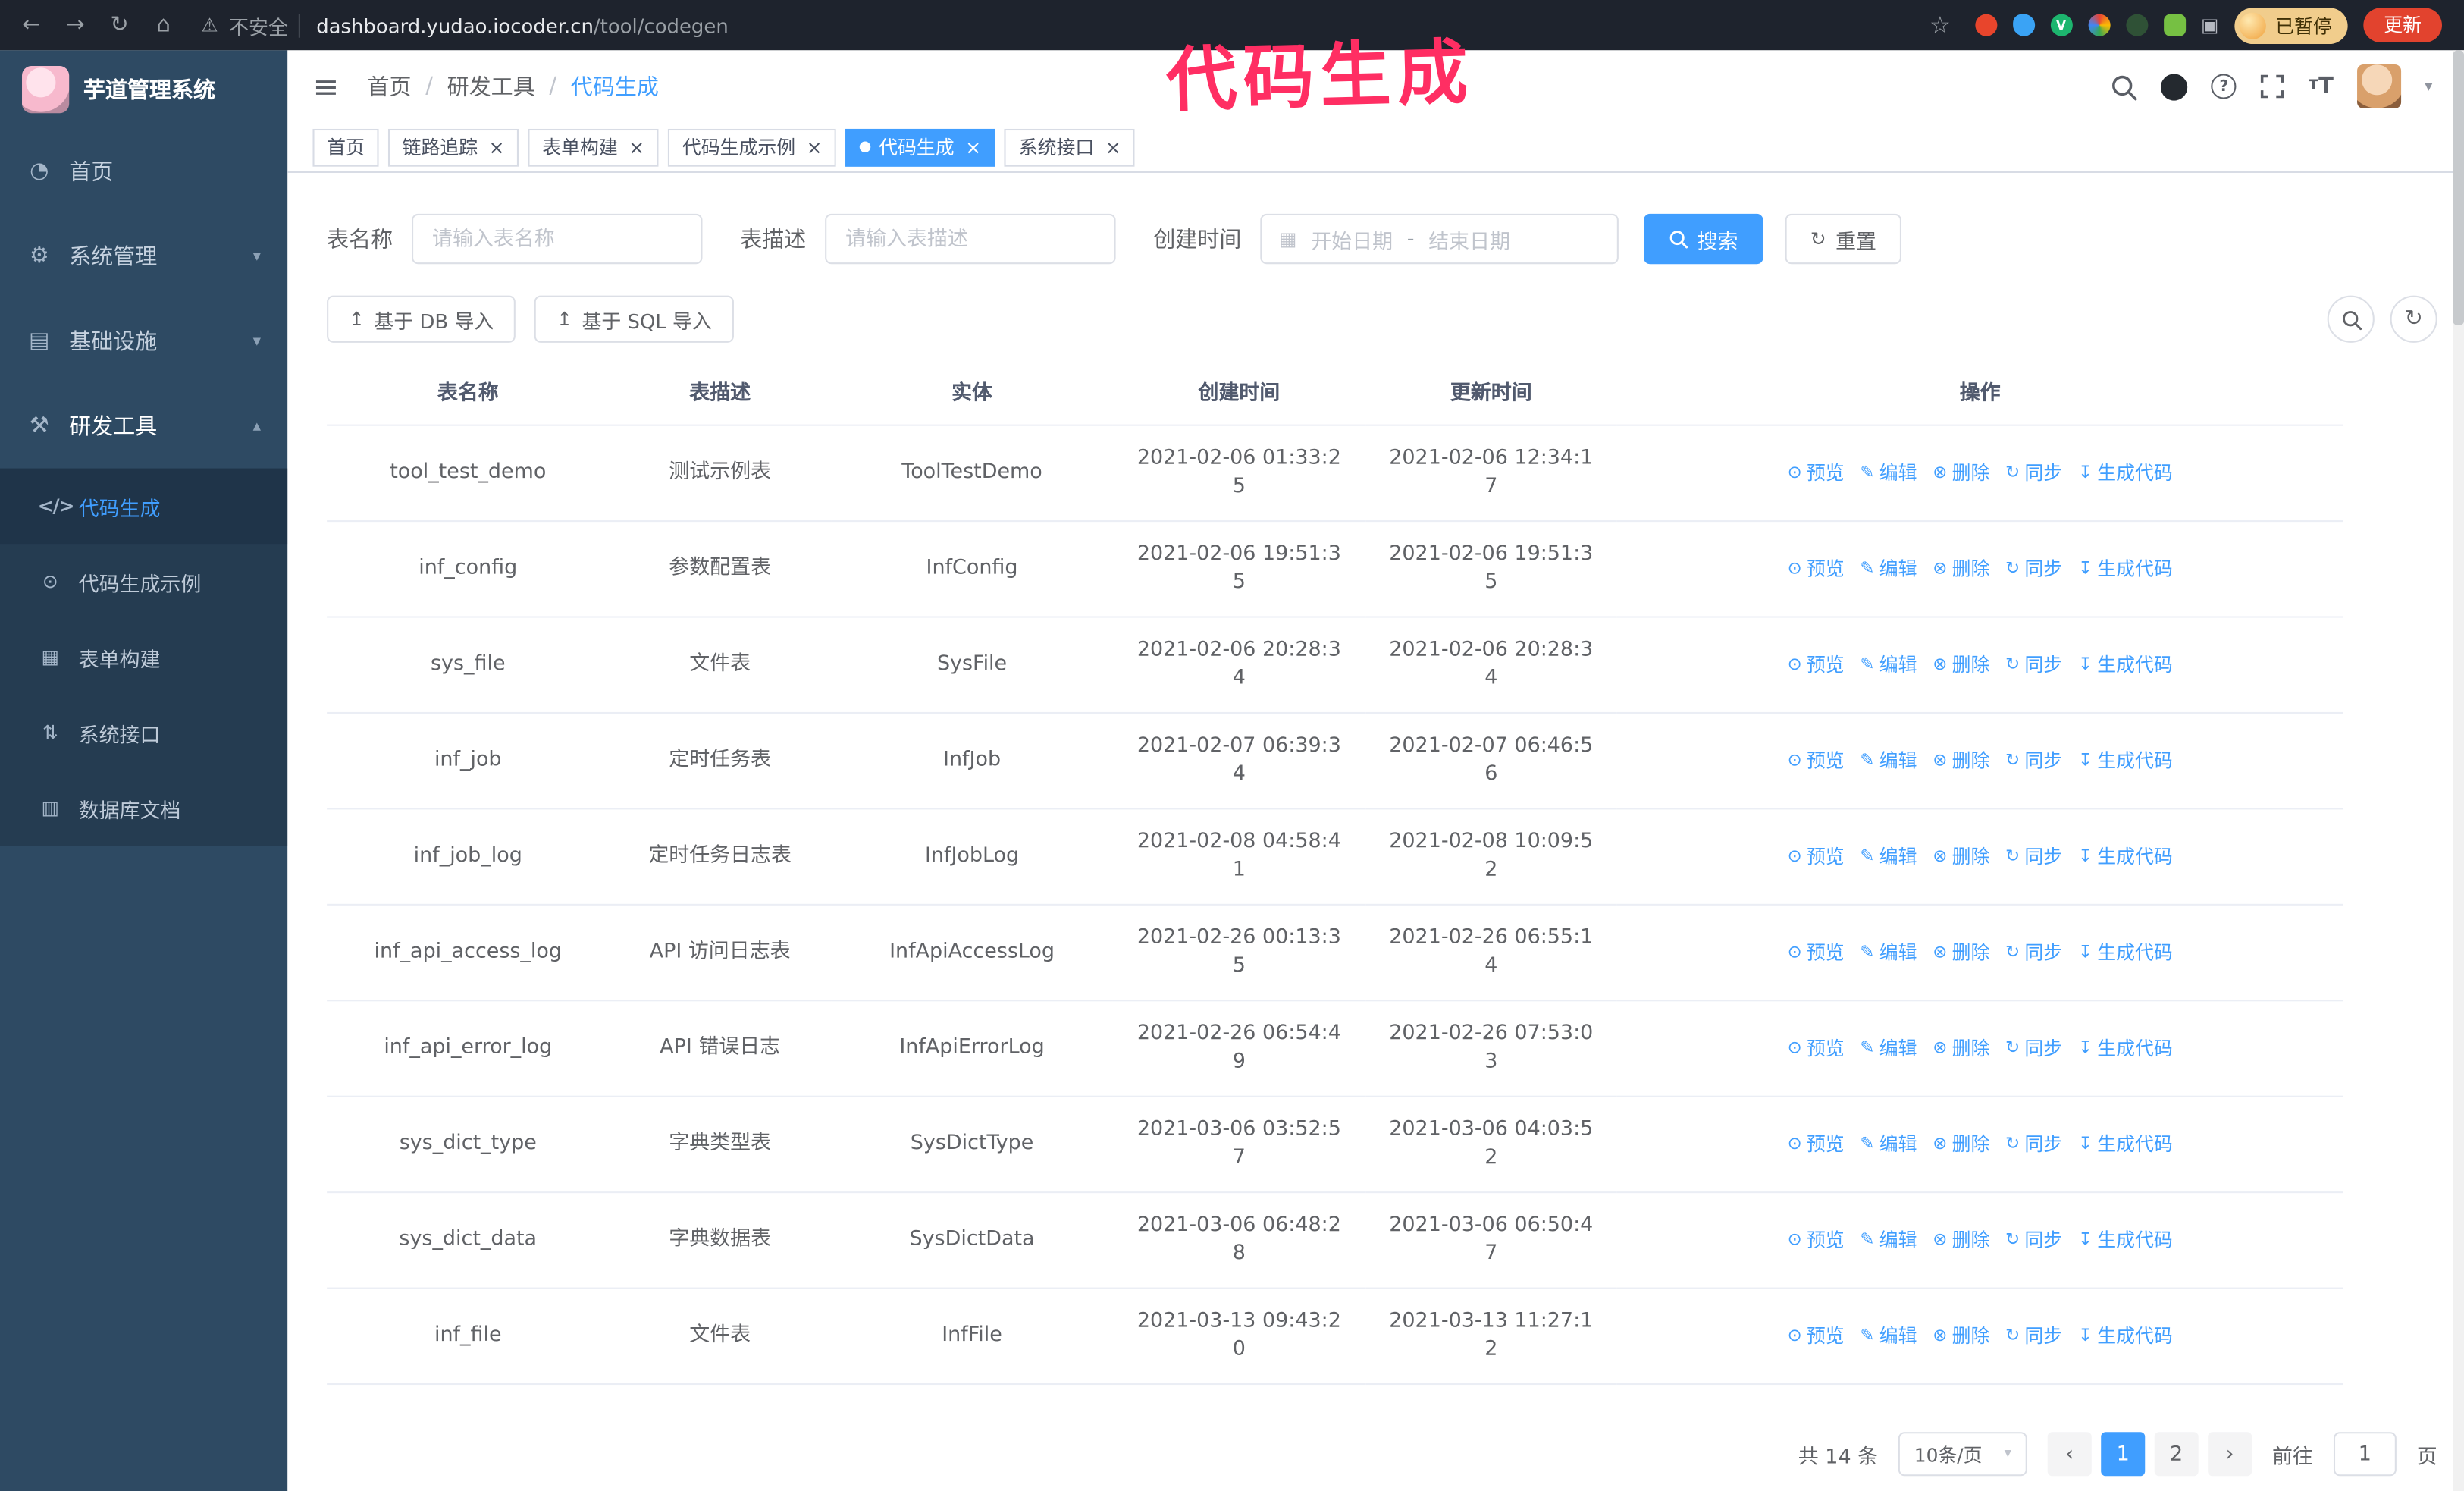  I want to click on sidebar-item-home: ◔ 首页, so click(143, 171).